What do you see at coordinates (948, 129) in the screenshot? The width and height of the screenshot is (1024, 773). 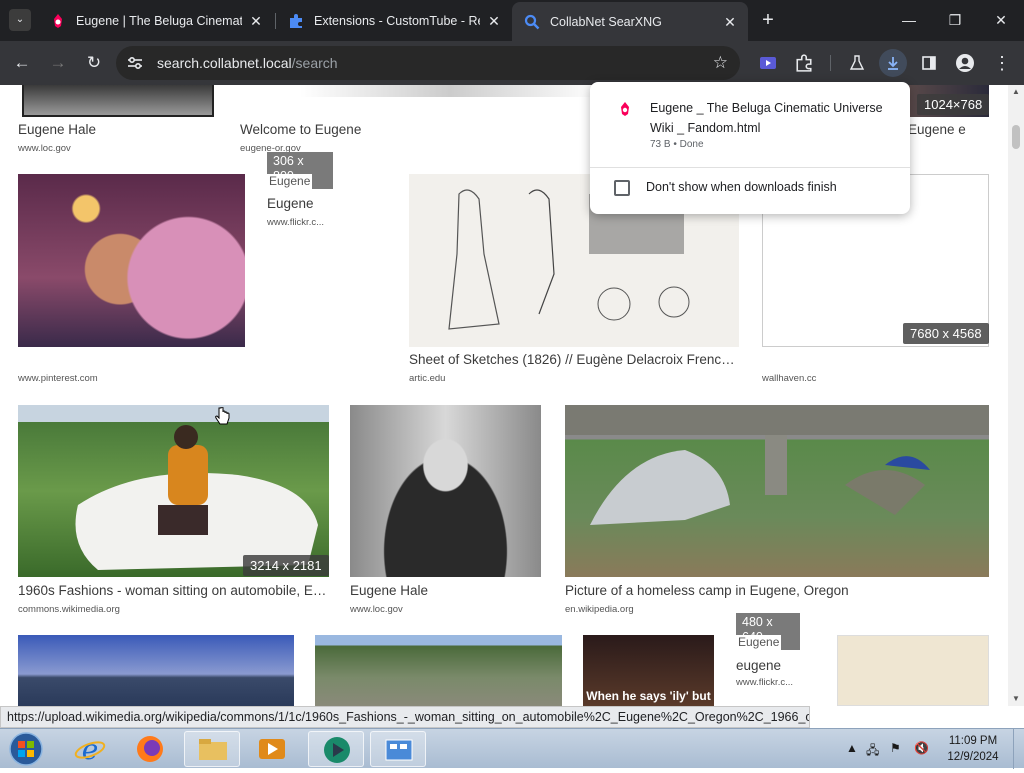 I see `result-title: Eugene e` at bounding box center [948, 129].